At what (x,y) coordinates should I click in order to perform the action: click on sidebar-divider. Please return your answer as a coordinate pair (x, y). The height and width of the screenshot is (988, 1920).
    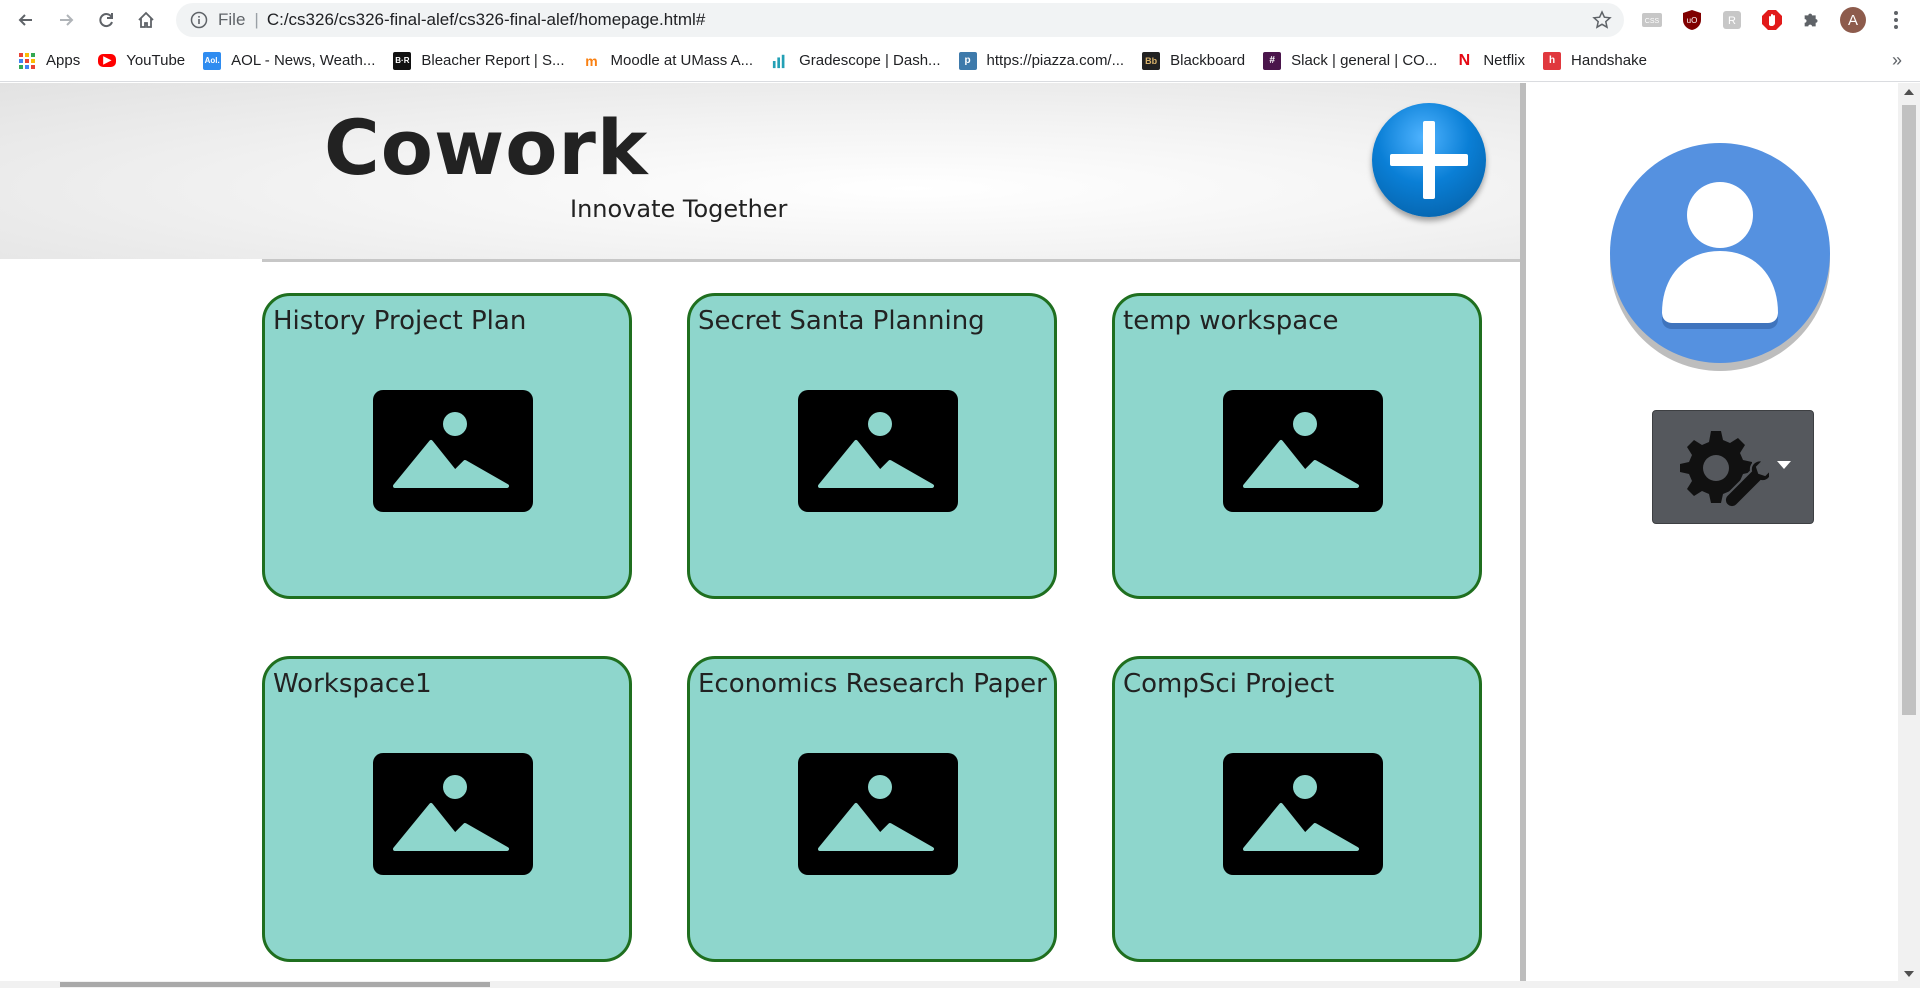
    Looking at the image, I should click on (1523, 535).